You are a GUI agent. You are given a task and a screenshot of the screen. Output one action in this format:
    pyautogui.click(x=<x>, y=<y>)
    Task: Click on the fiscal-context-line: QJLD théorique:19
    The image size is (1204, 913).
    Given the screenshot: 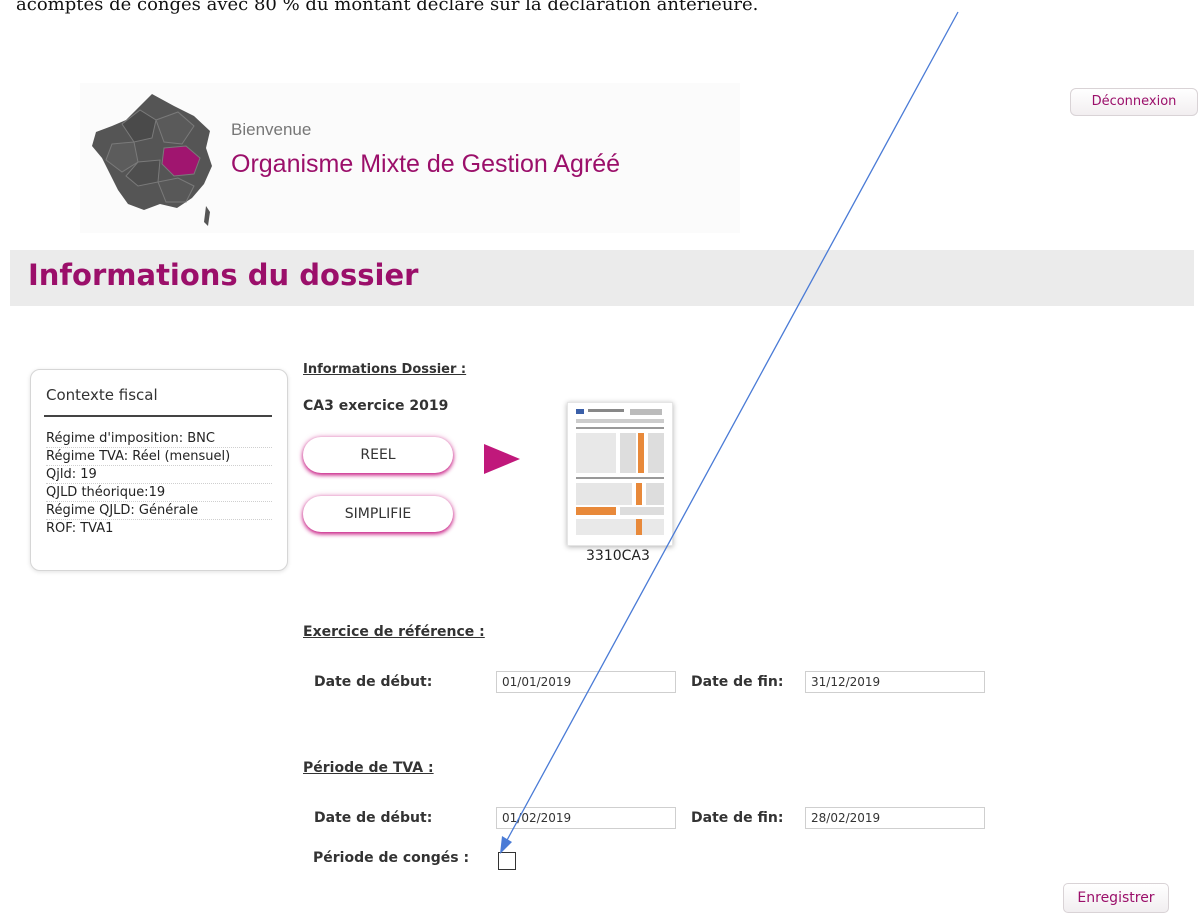 What is the action you would take?
    pyautogui.click(x=159, y=493)
    